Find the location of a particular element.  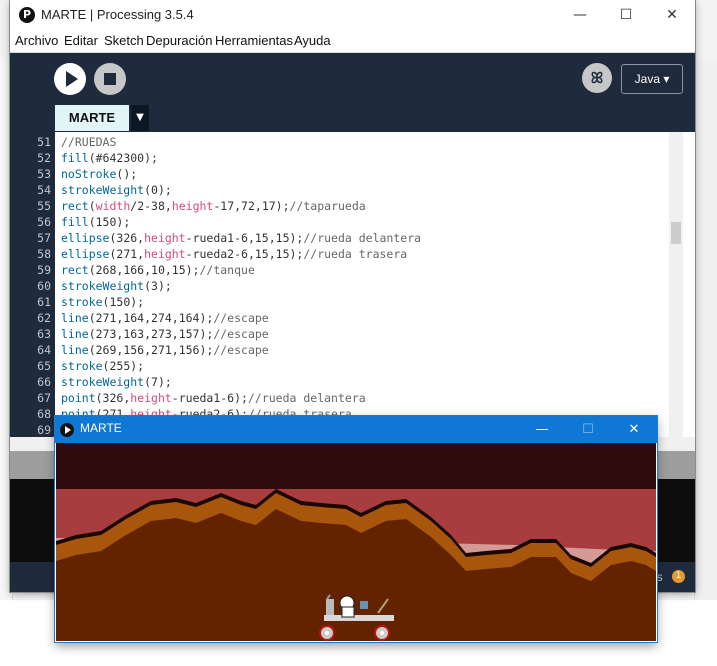

line-number: 57 is located at coordinates (44, 238).